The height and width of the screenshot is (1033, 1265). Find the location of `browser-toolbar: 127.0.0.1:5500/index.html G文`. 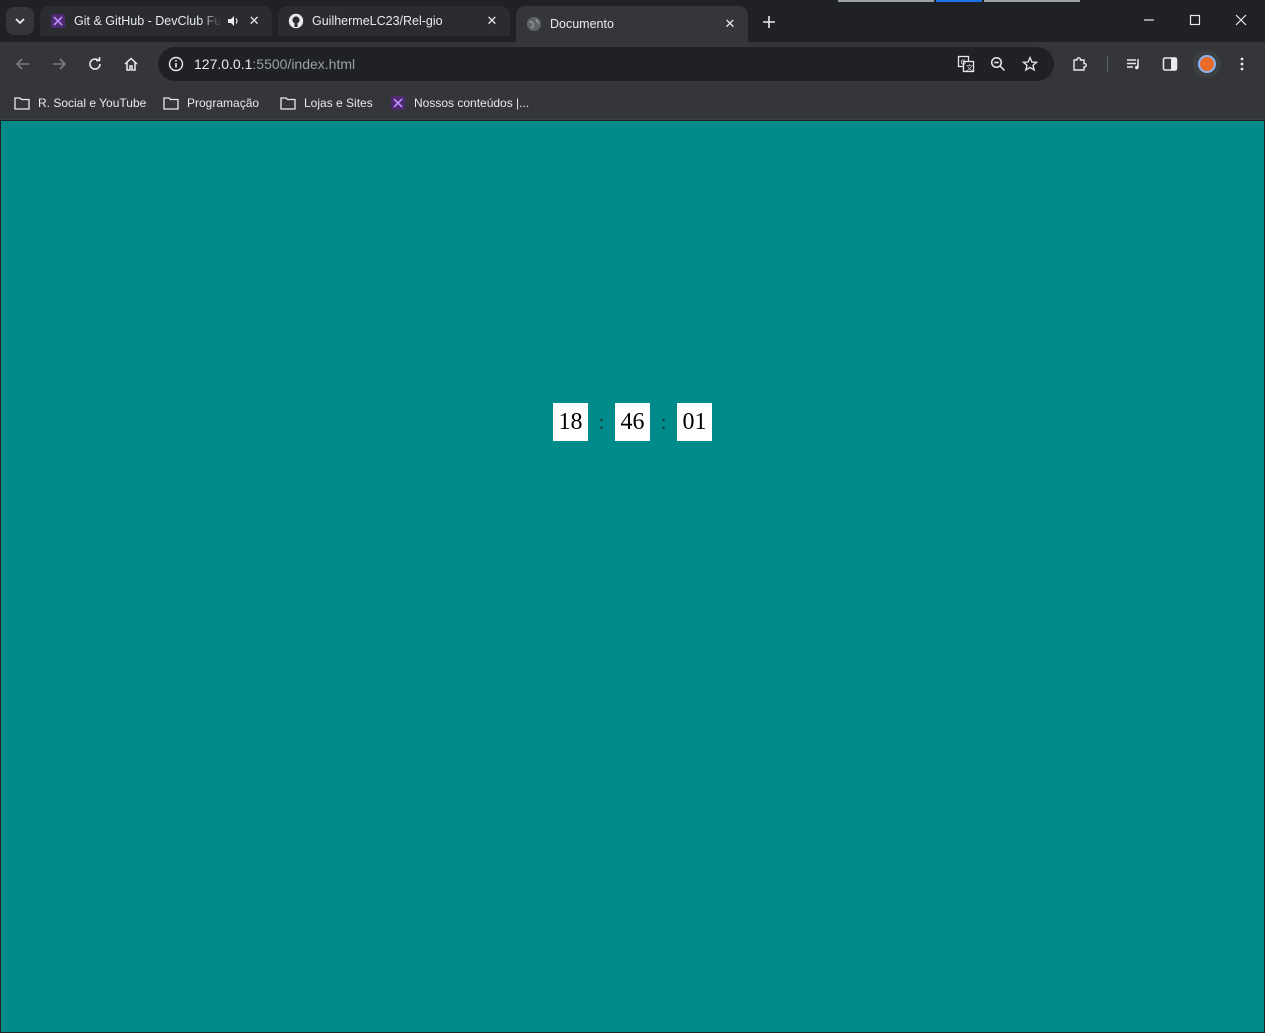

browser-toolbar: 127.0.0.1:5500/index.html G文 is located at coordinates (632, 64).